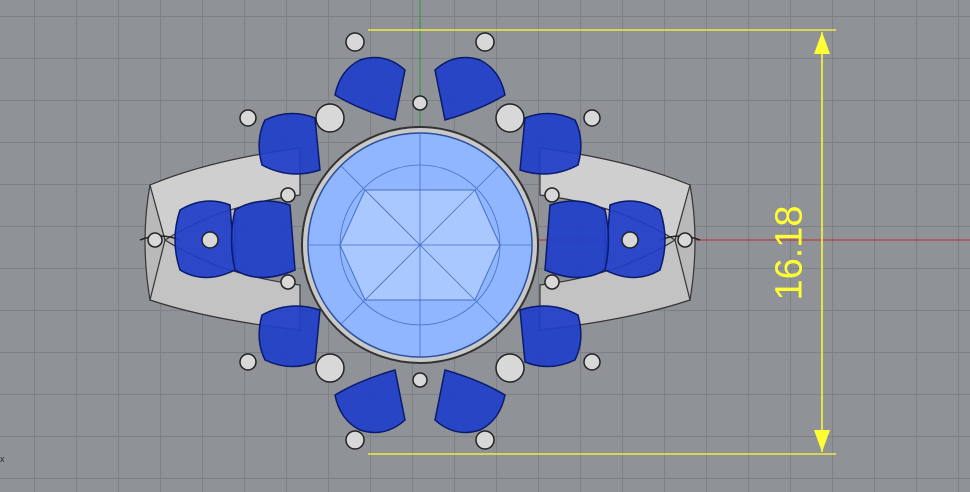  Describe the element at coordinates (822, 441) in the screenshot. I see `dimension-arrow-bottom` at that location.